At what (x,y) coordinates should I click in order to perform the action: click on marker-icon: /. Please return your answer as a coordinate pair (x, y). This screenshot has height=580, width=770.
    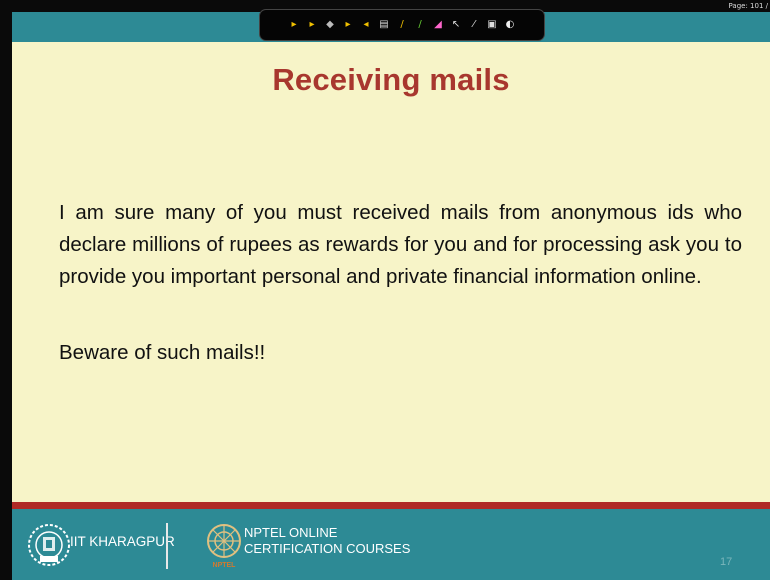
    Looking at the image, I should click on (420, 25).